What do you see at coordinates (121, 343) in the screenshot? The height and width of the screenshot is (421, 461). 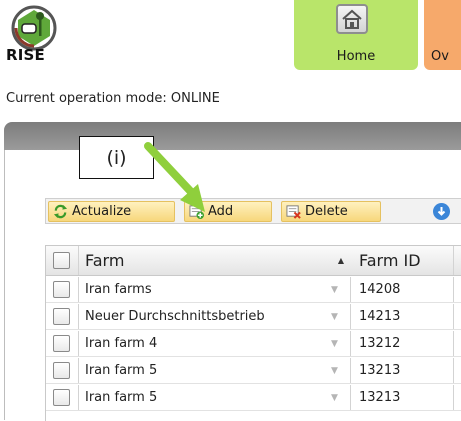 I see `farm-name-cell: Iran farm 4` at bounding box center [121, 343].